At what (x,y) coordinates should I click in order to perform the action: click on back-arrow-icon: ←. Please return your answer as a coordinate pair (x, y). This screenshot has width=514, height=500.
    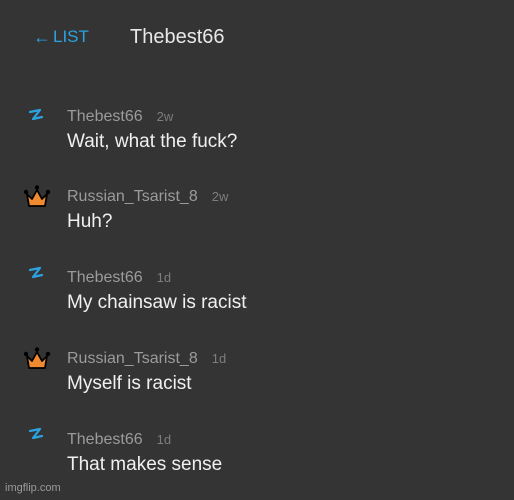
    Looking at the image, I should click on (42, 37).